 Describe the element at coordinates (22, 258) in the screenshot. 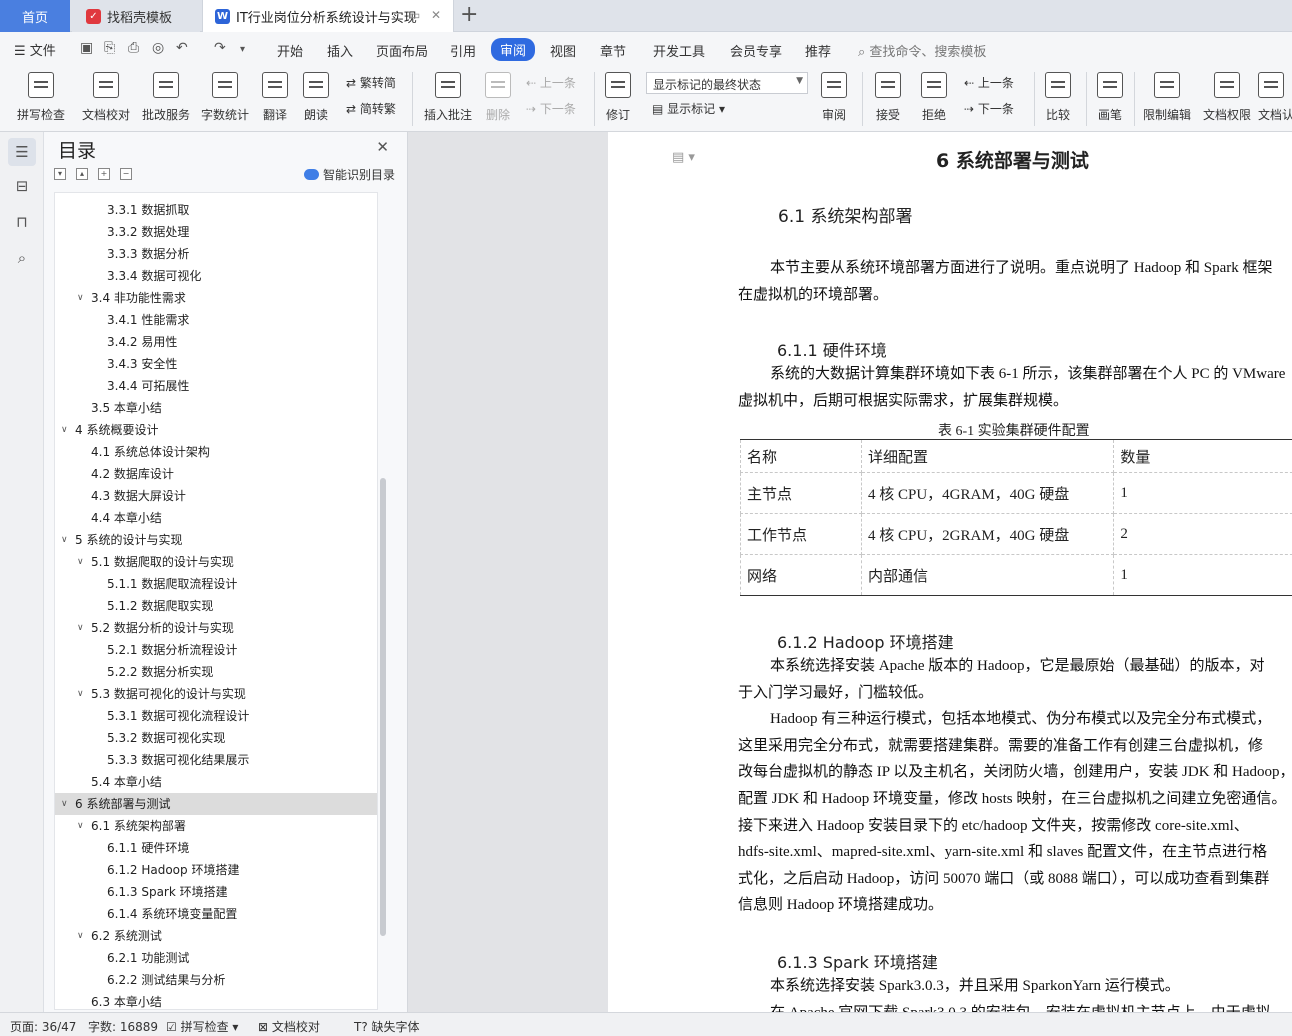

I see `search-icon: ⌕` at that location.